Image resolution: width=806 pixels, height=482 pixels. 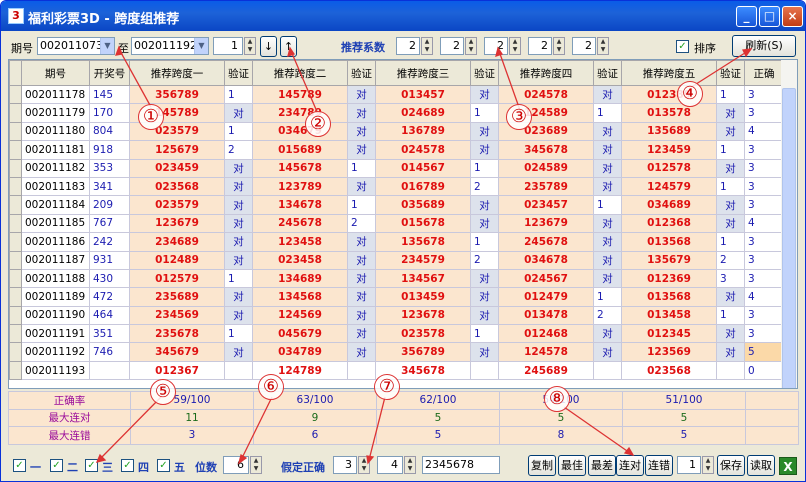 I want to click on span-rec-2-cell: 123789, so click(x=300, y=186).